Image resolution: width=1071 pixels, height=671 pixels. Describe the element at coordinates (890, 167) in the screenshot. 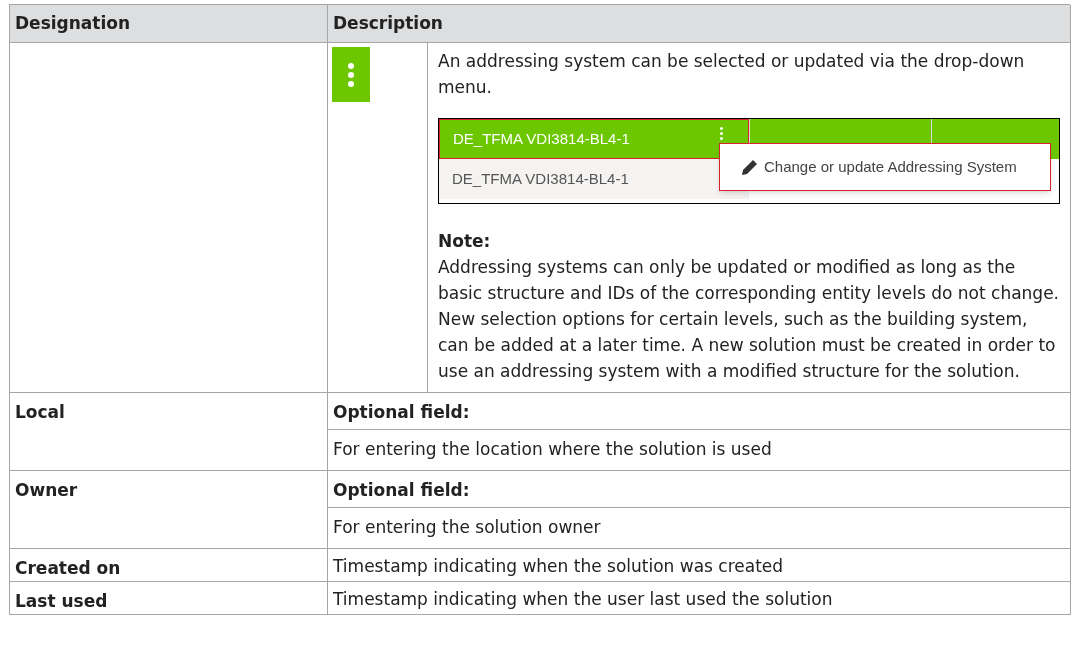

I see `menu-item: Change or update Addressing System` at that location.